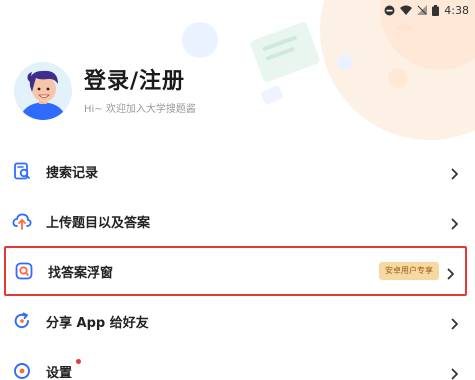  I want to click on profile-section: 登录/注册 Hi~ 欢迎加入大学搜题酱, so click(105, 91).